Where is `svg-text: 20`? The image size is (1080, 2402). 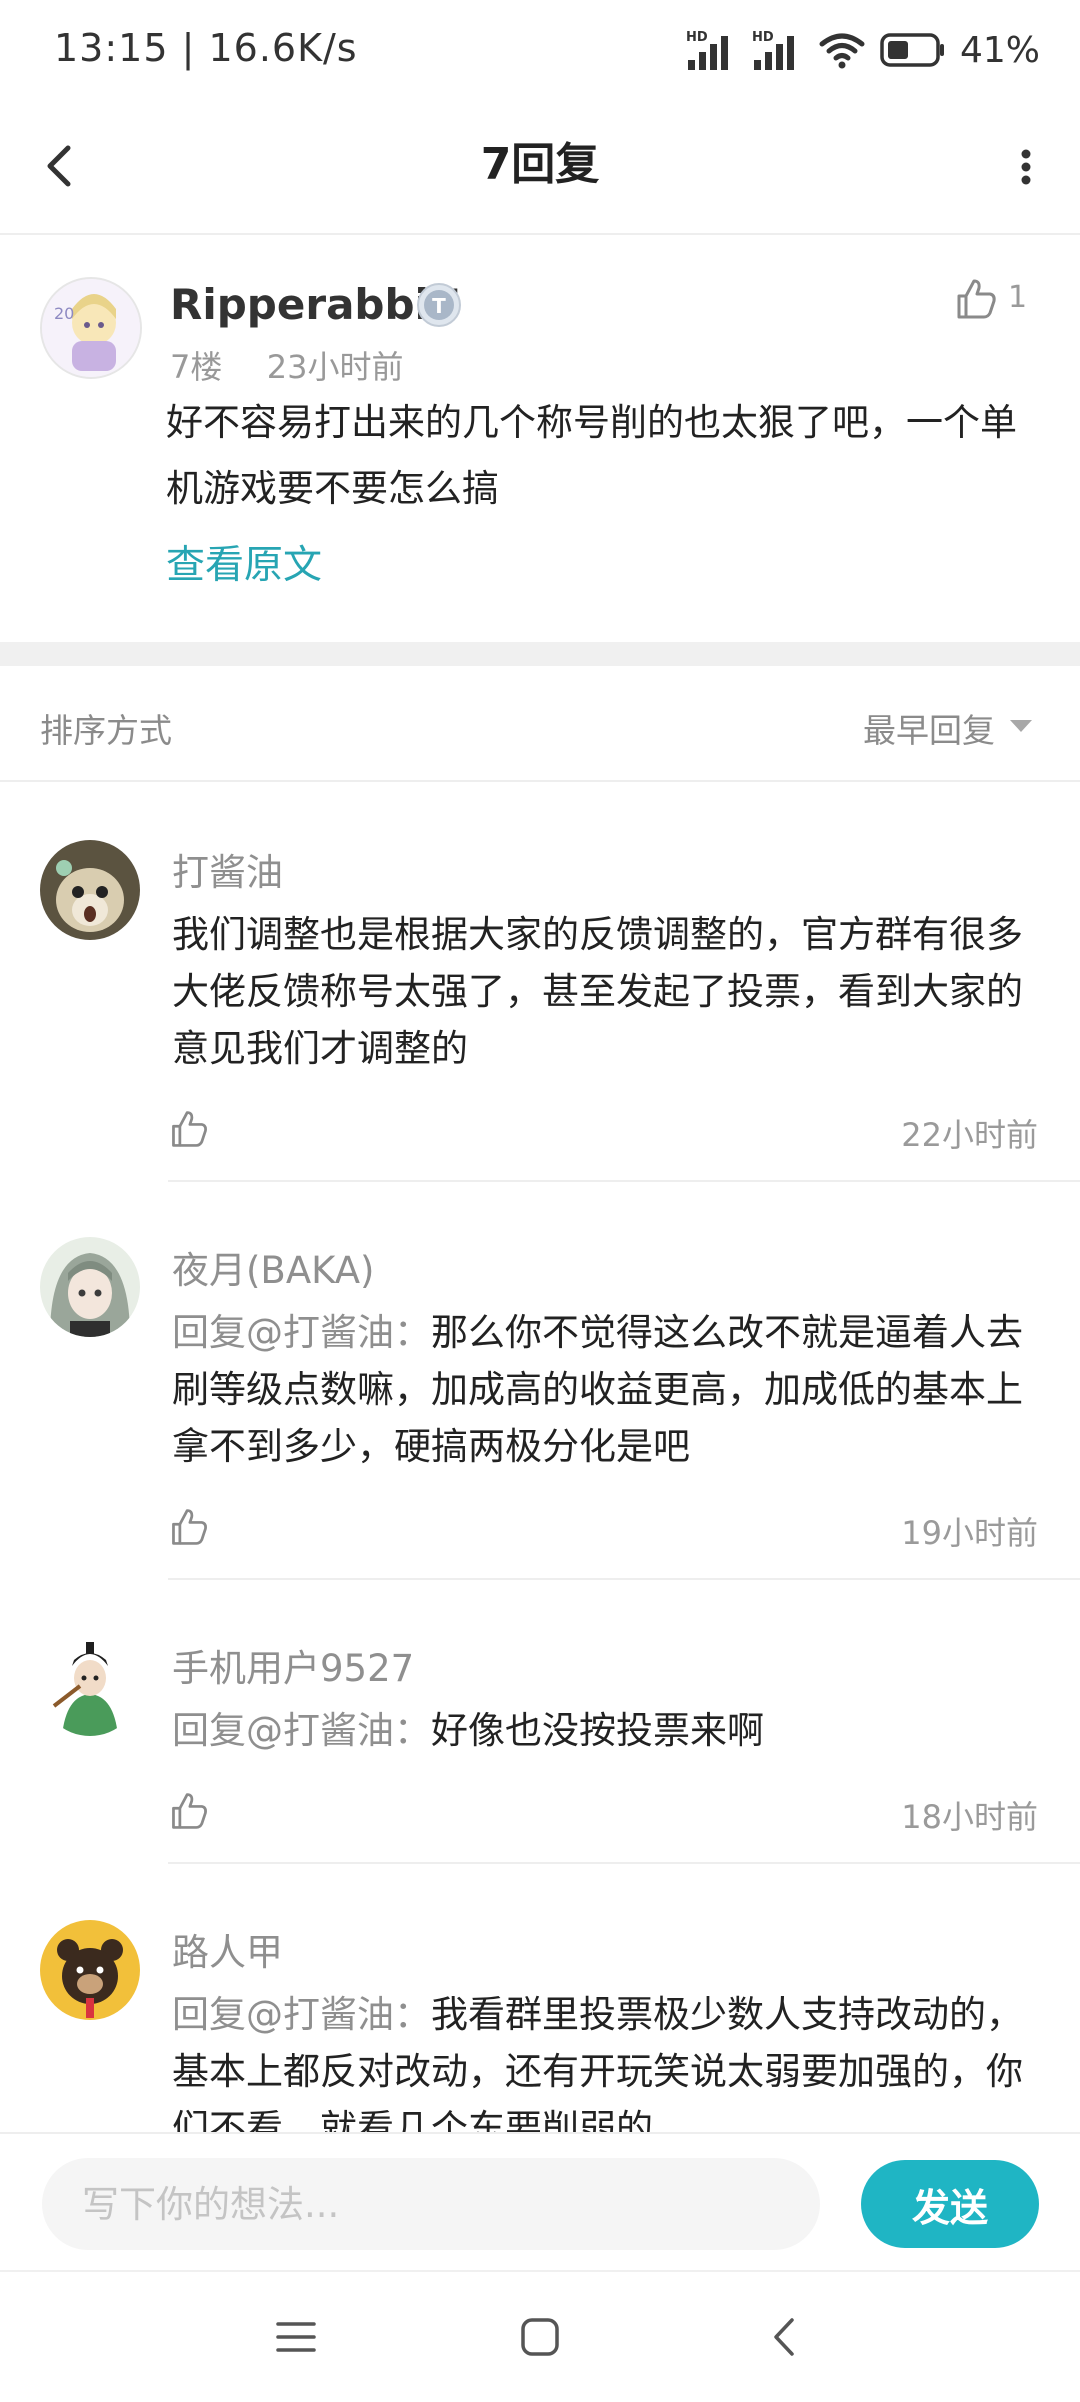 svg-text: 20 is located at coordinates (64, 313).